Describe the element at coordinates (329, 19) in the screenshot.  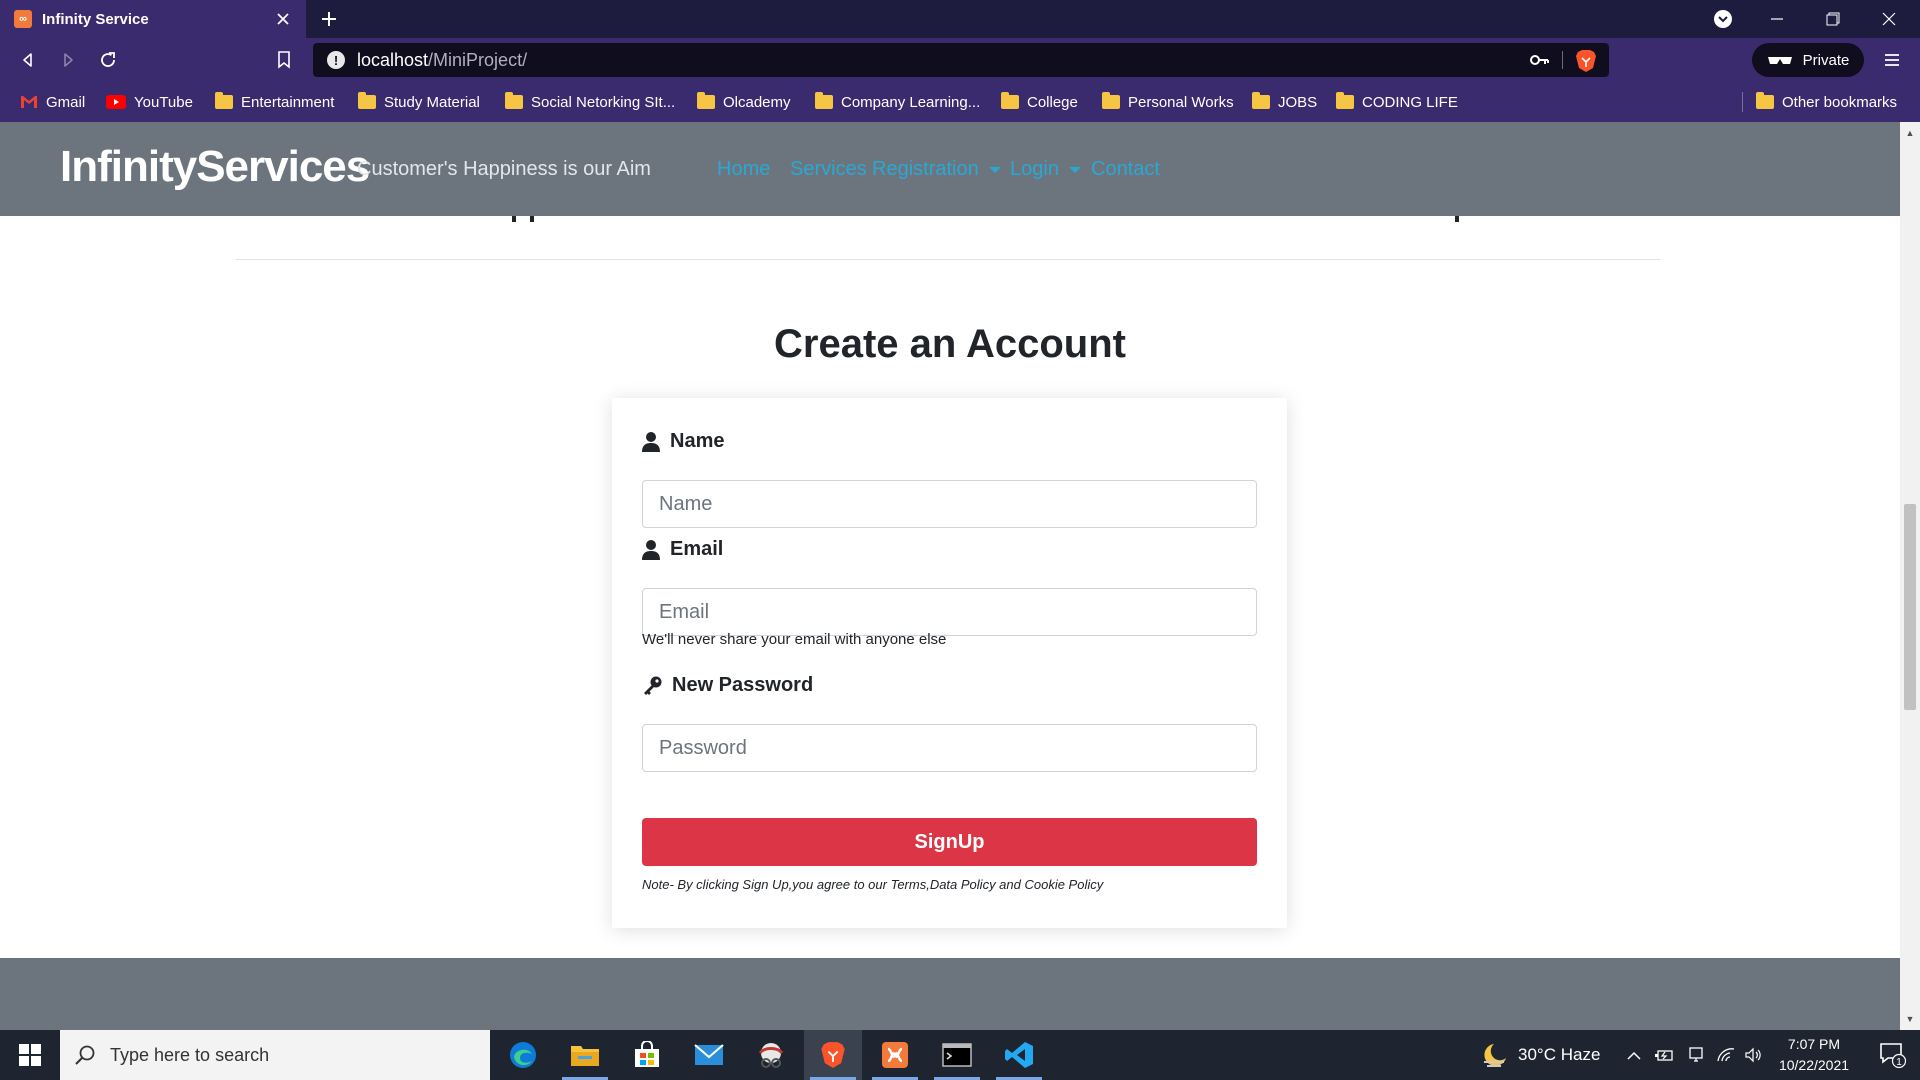
I see `new-tab-icon` at that location.